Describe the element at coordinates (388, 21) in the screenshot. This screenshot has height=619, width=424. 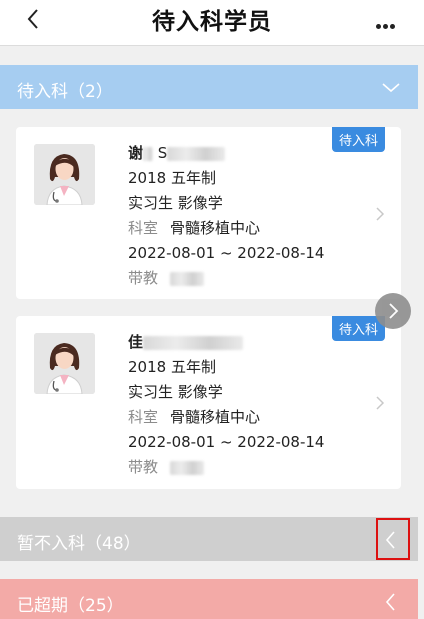
I see `more-button` at that location.